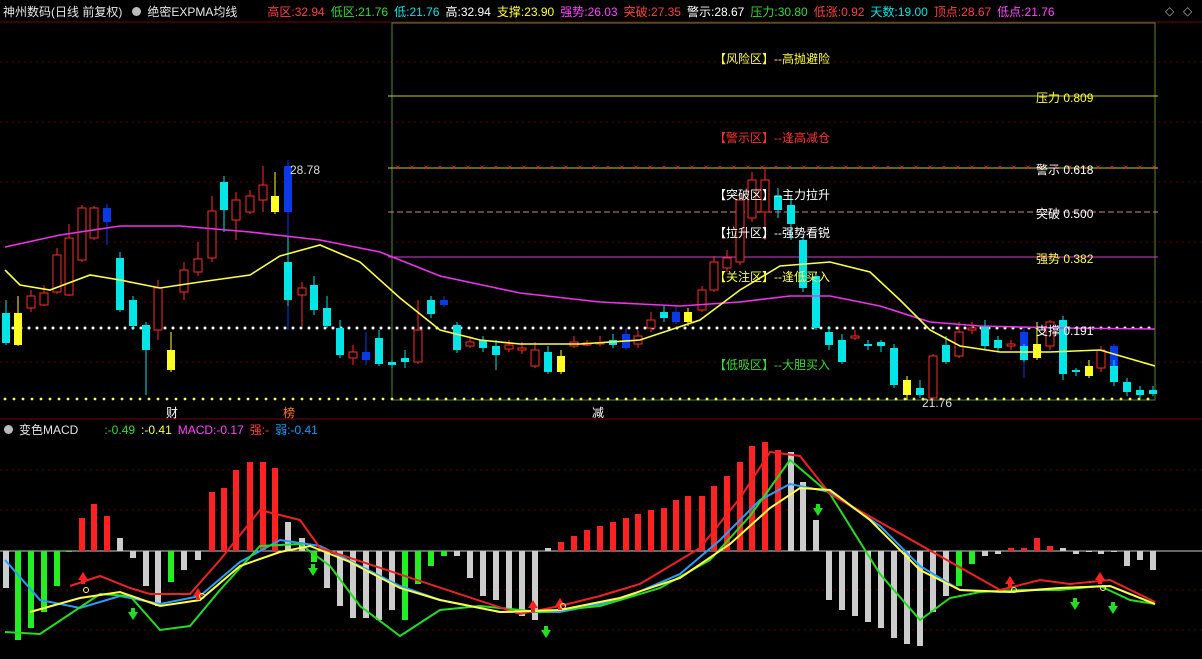  Describe the element at coordinates (454, 167) in the screenshot. I see `x-mark-4: ×` at that location.